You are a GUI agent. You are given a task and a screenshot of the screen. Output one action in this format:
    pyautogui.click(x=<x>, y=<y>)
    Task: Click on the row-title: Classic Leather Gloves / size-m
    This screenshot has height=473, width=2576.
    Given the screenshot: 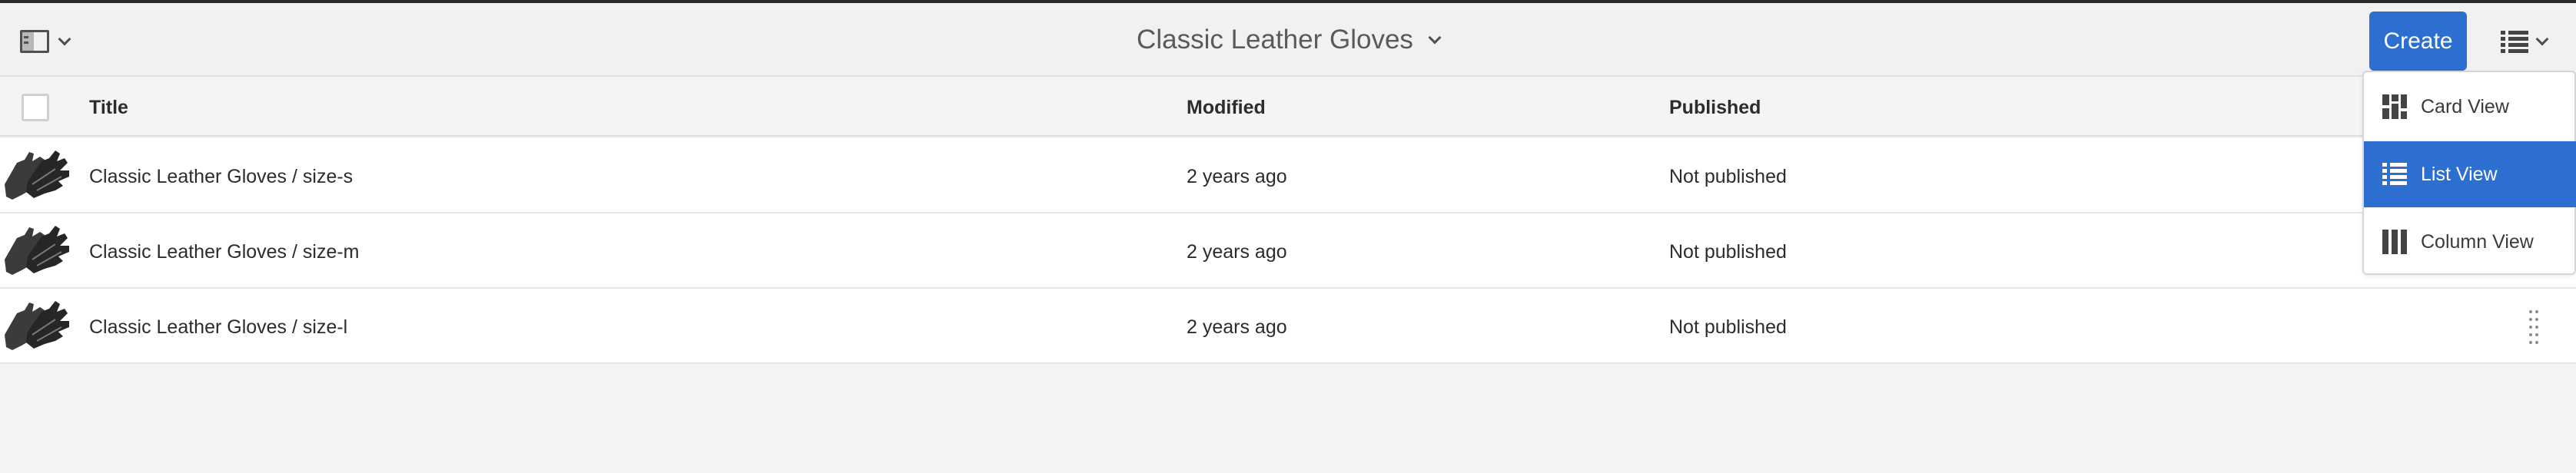 What is the action you would take?
    pyautogui.click(x=224, y=252)
    